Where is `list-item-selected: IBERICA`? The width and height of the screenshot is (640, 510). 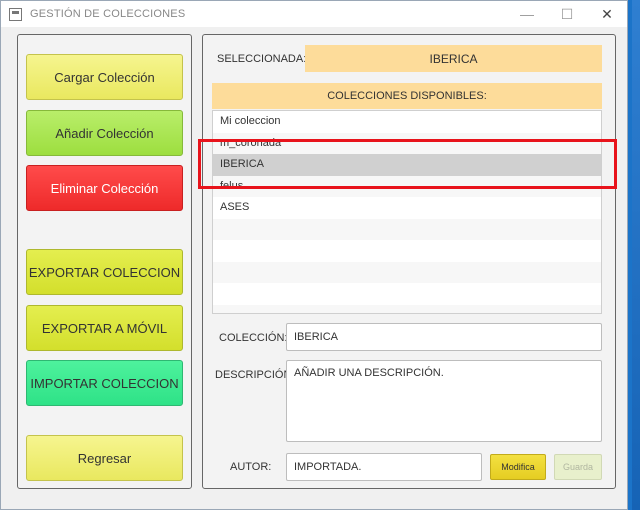 list-item-selected: IBERICA is located at coordinates (407, 165).